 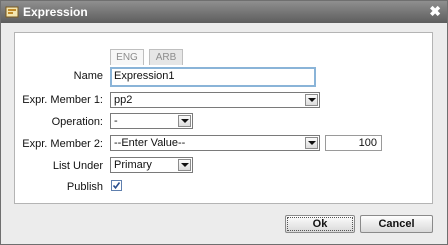 What do you see at coordinates (320, 224) in the screenshot?
I see `ok-button: Ok` at bounding box center [320, 224].